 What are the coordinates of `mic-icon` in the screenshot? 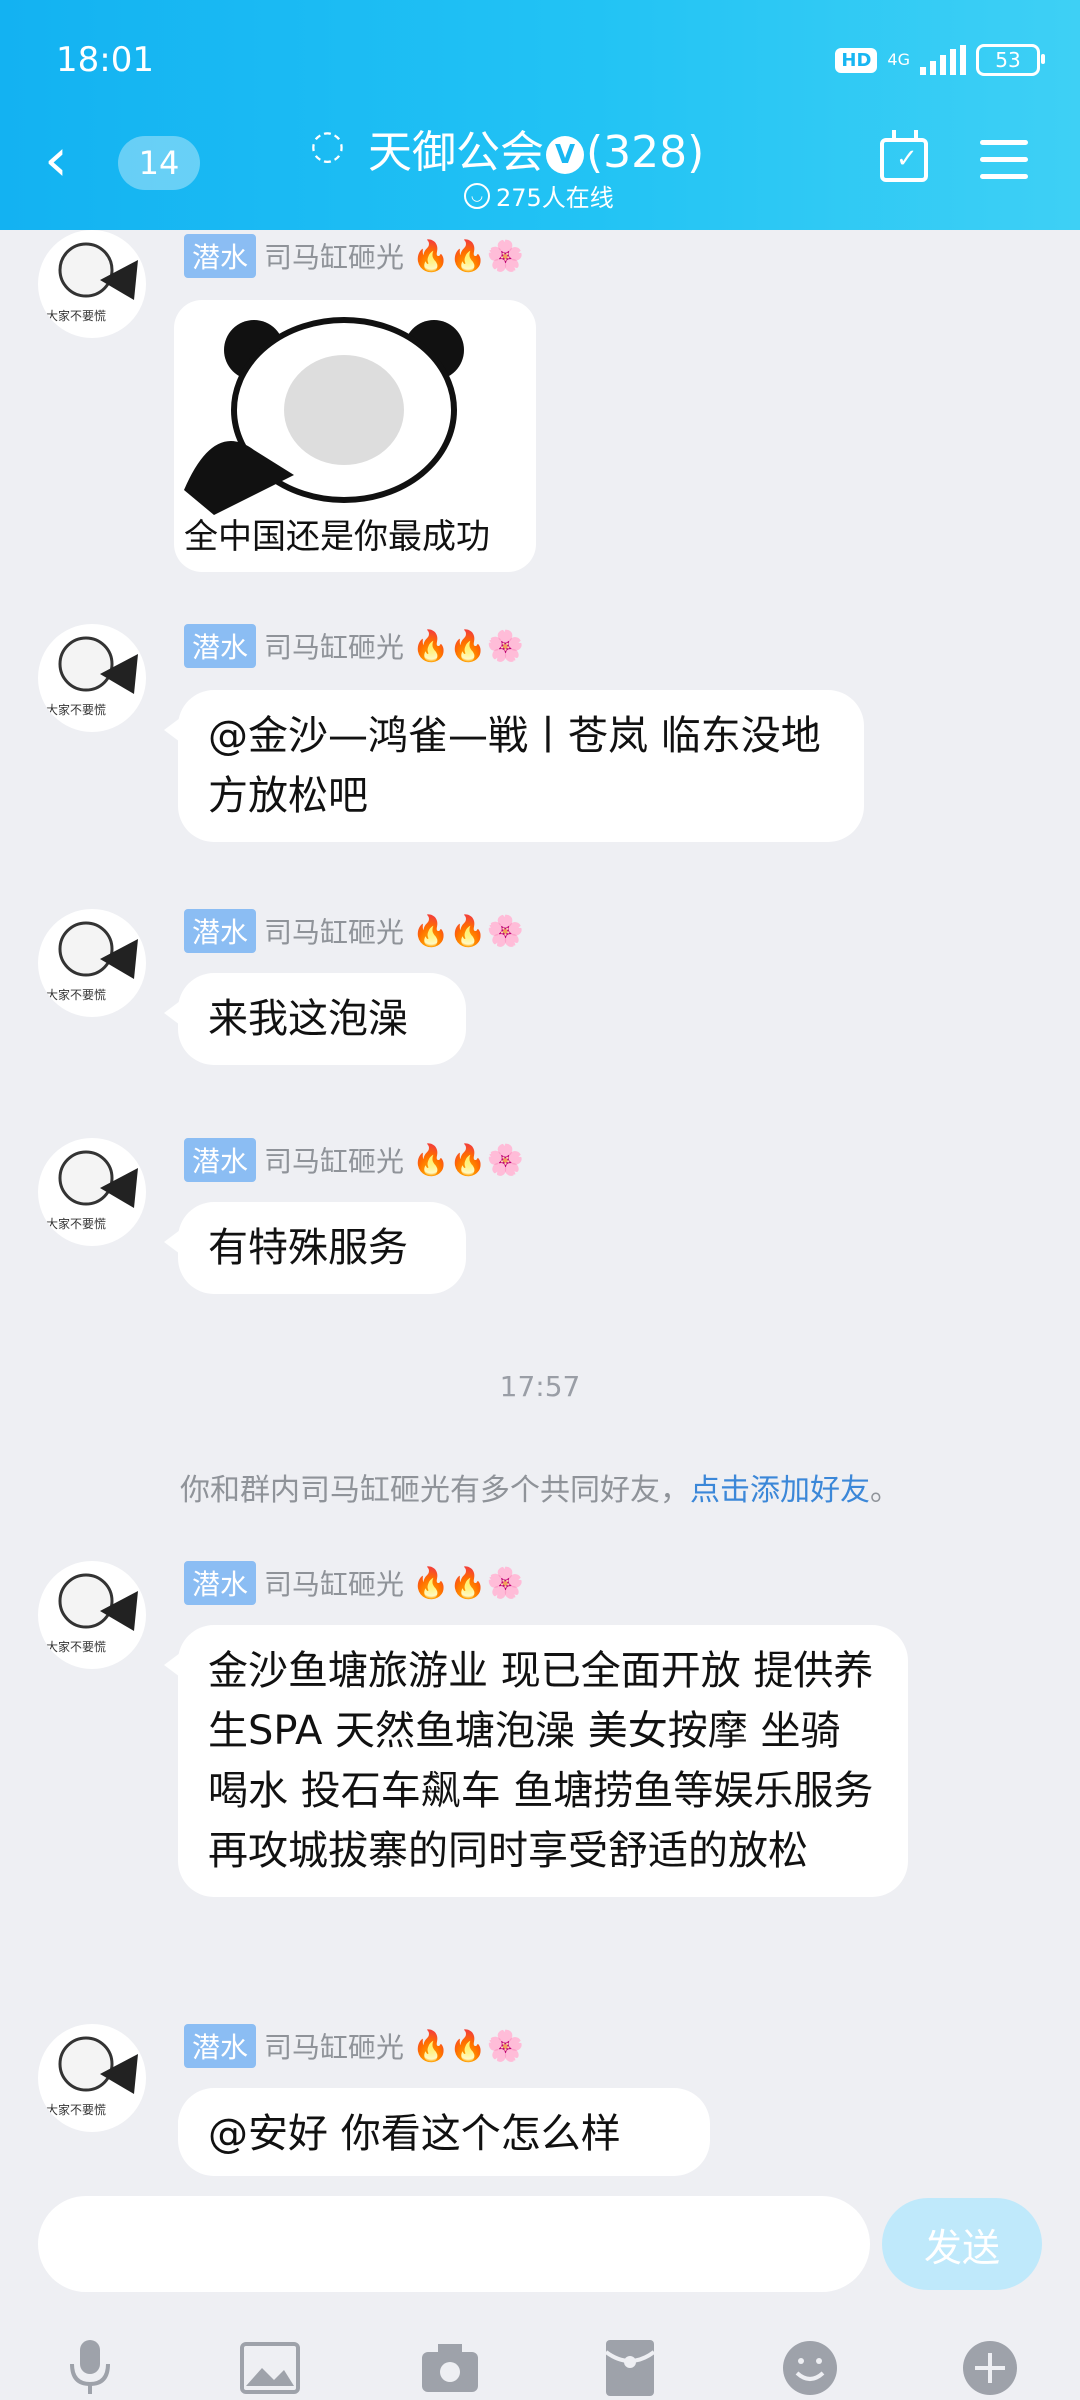 It's located at (90, 2368).